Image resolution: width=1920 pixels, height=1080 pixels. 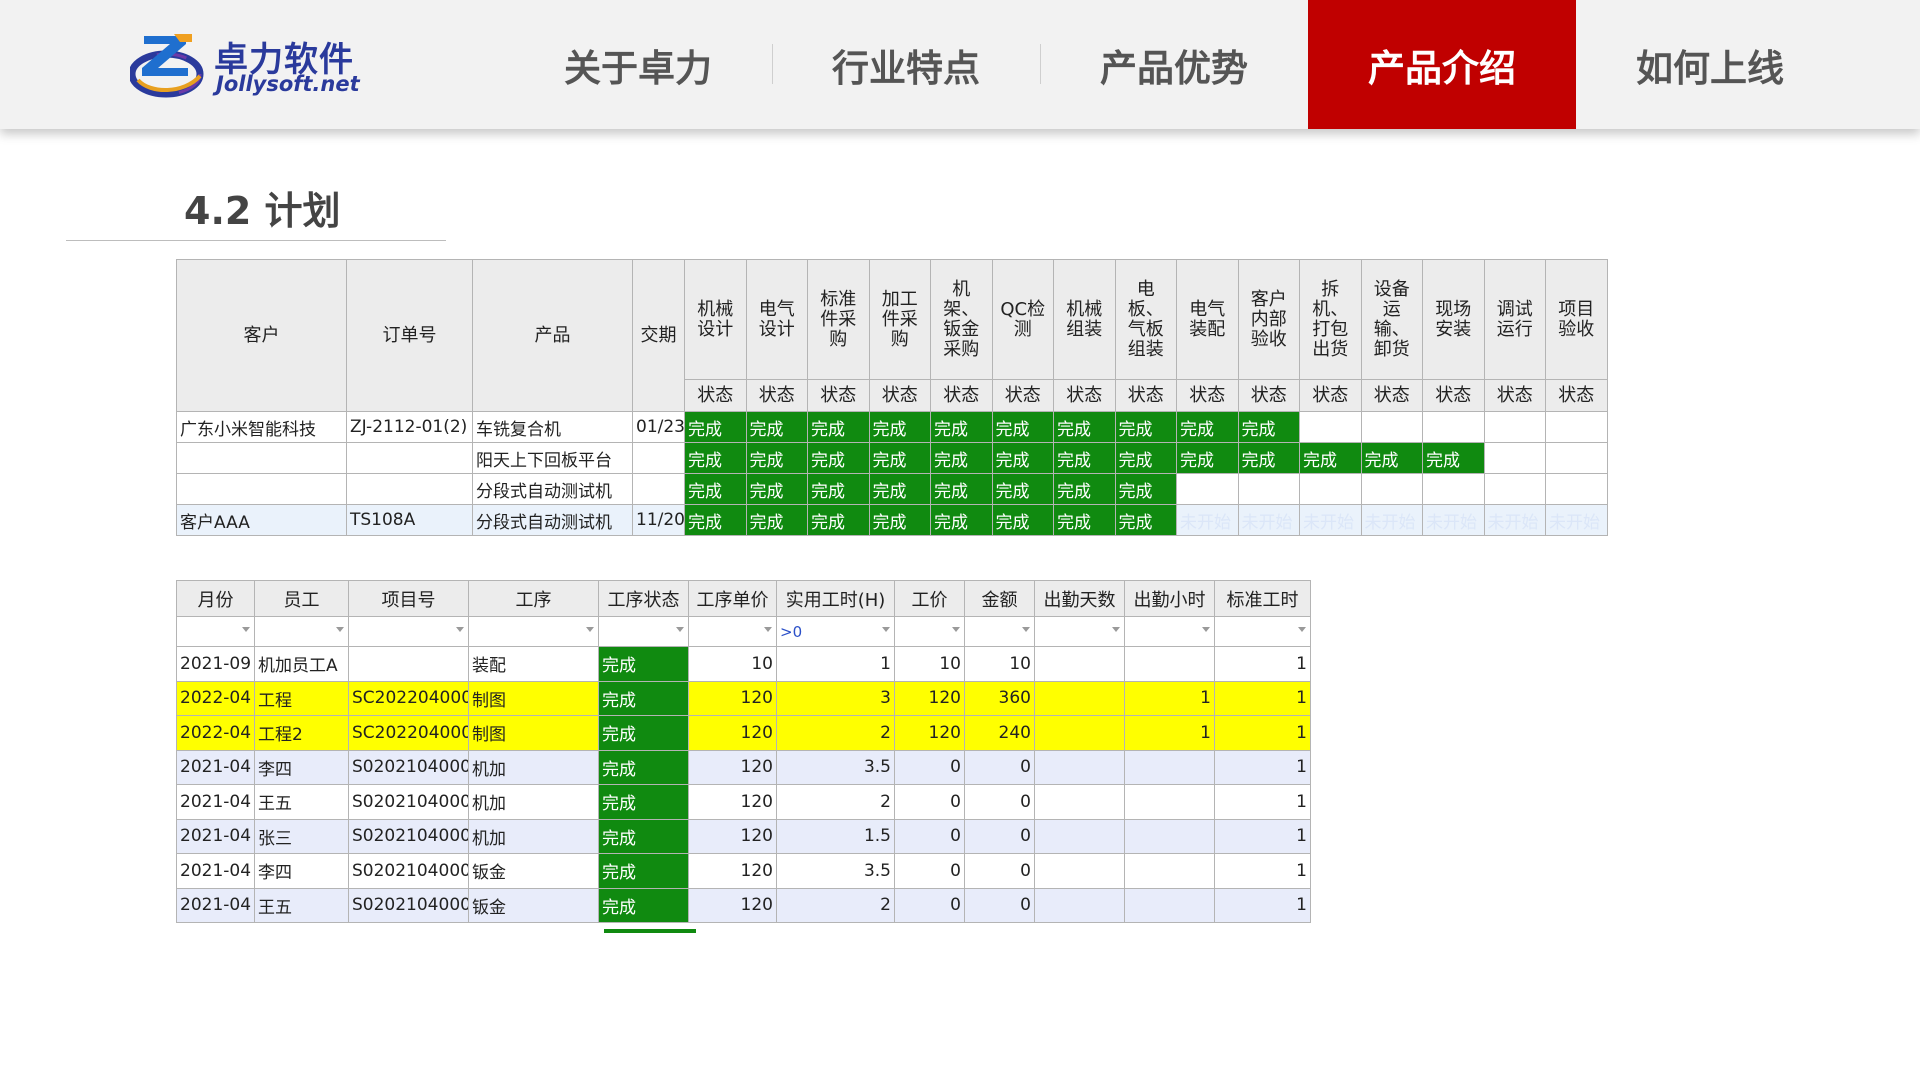 I want to click on table-row: 2021-04王五S02021040009钣金完成1202001, so click(x=743, y=905).